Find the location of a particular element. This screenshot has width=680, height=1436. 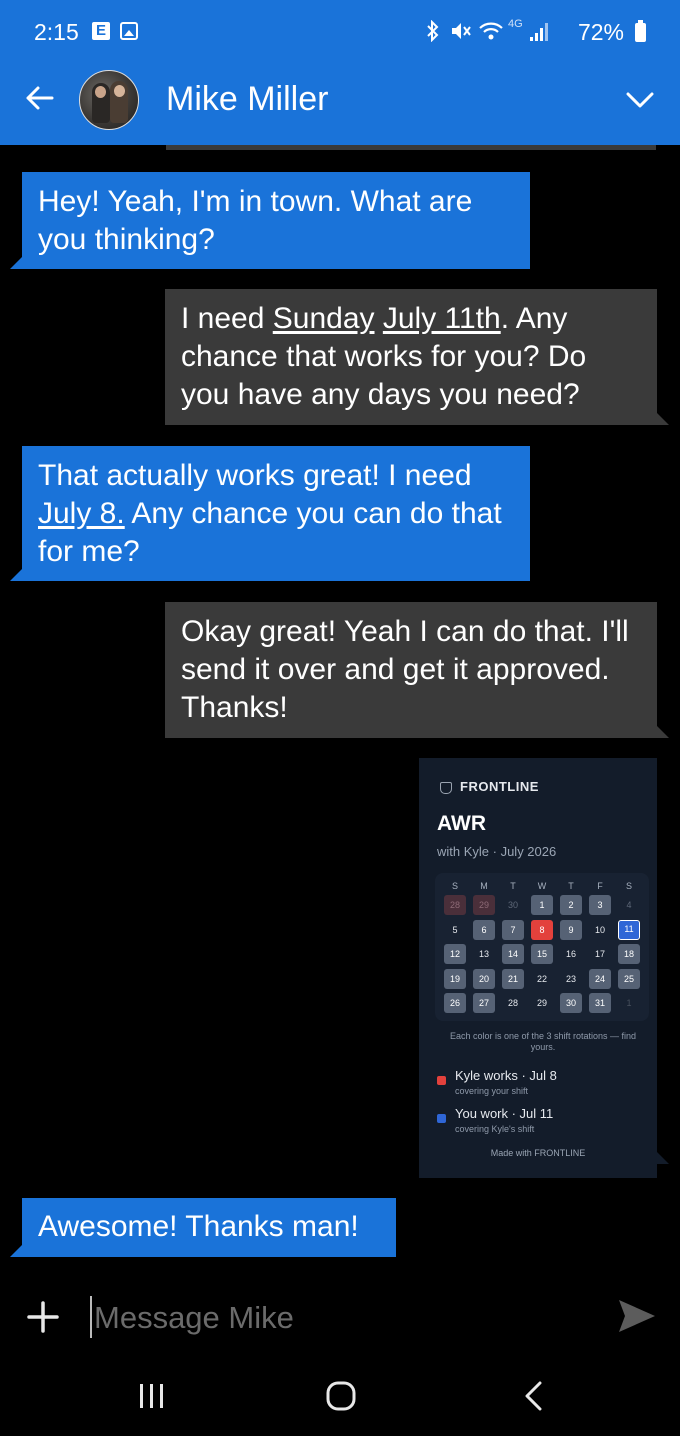

message-input is located at coordinates (354, 1318).